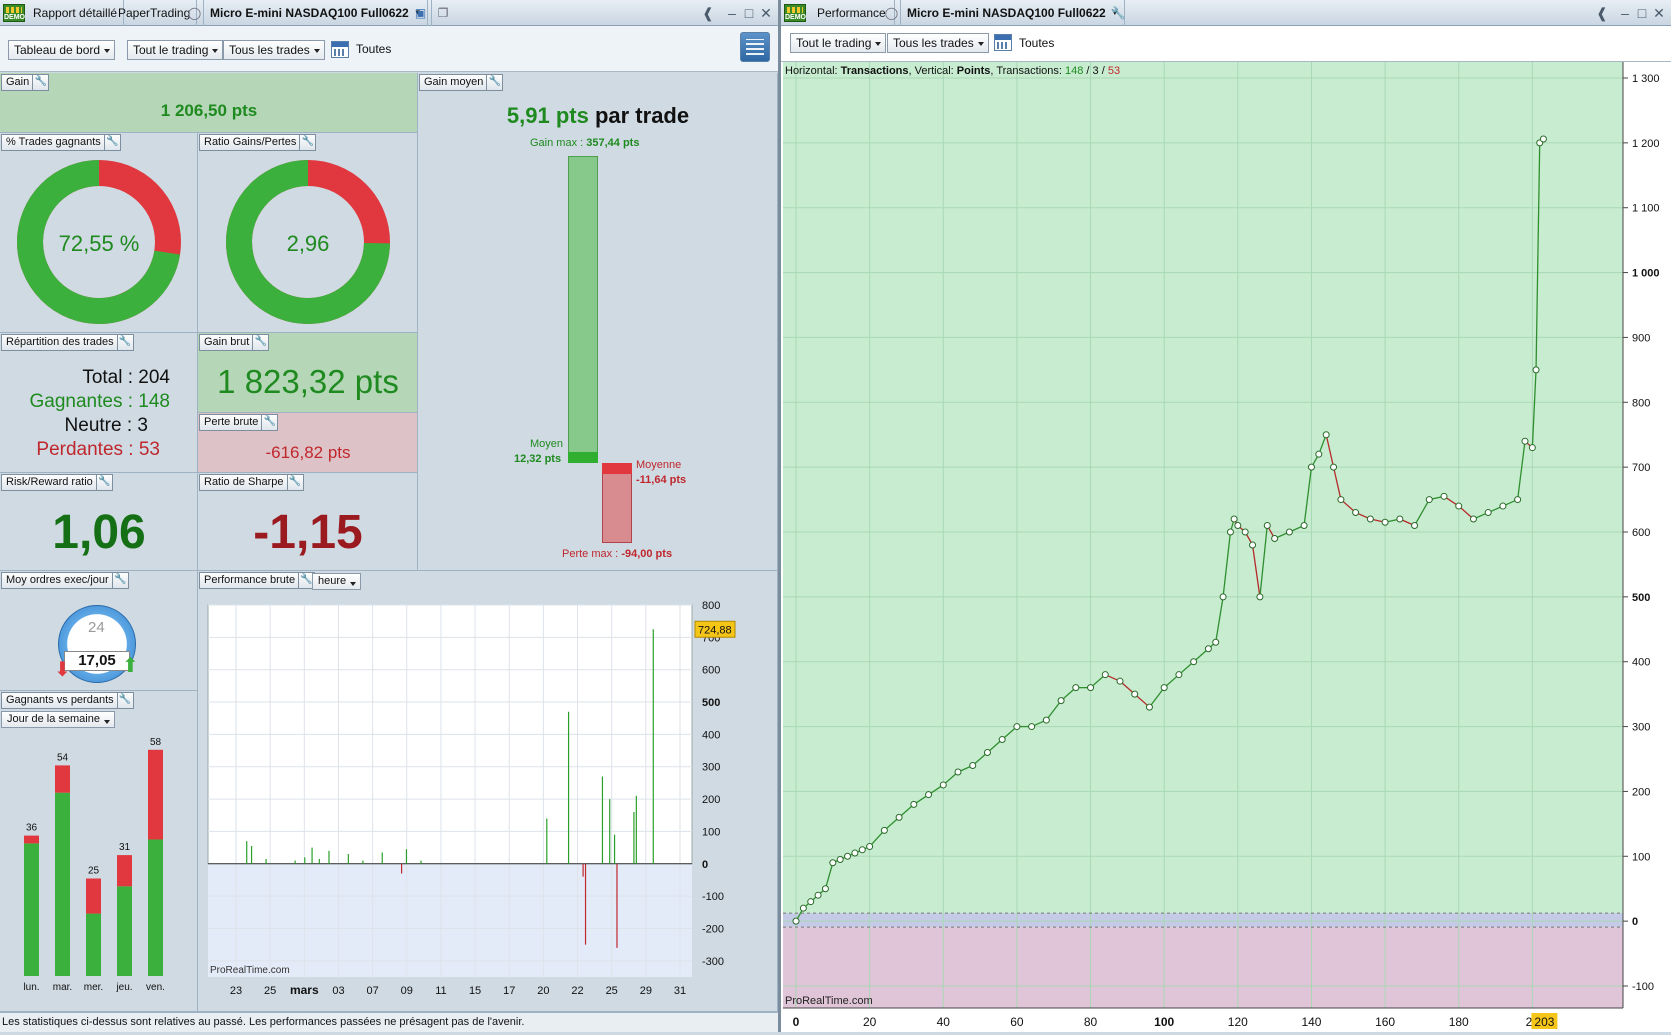 This screenshot has width=1671, height=1035. I want to click on view-dropdown: Tableau de bord, so click(62, 50).